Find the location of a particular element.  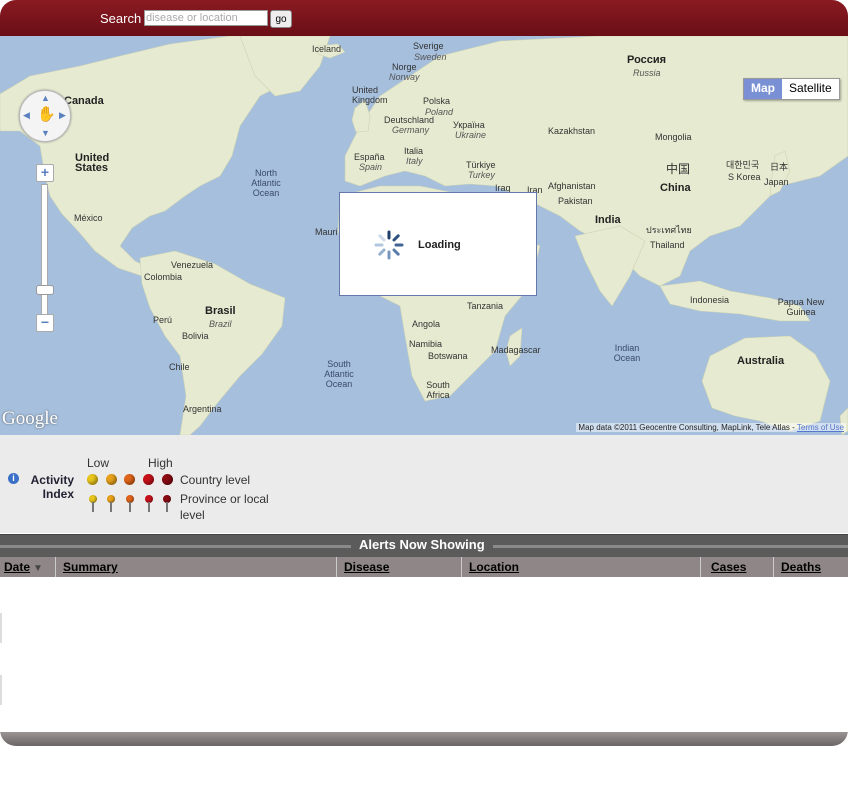

go-button: go is located at coordinates (281, 19).